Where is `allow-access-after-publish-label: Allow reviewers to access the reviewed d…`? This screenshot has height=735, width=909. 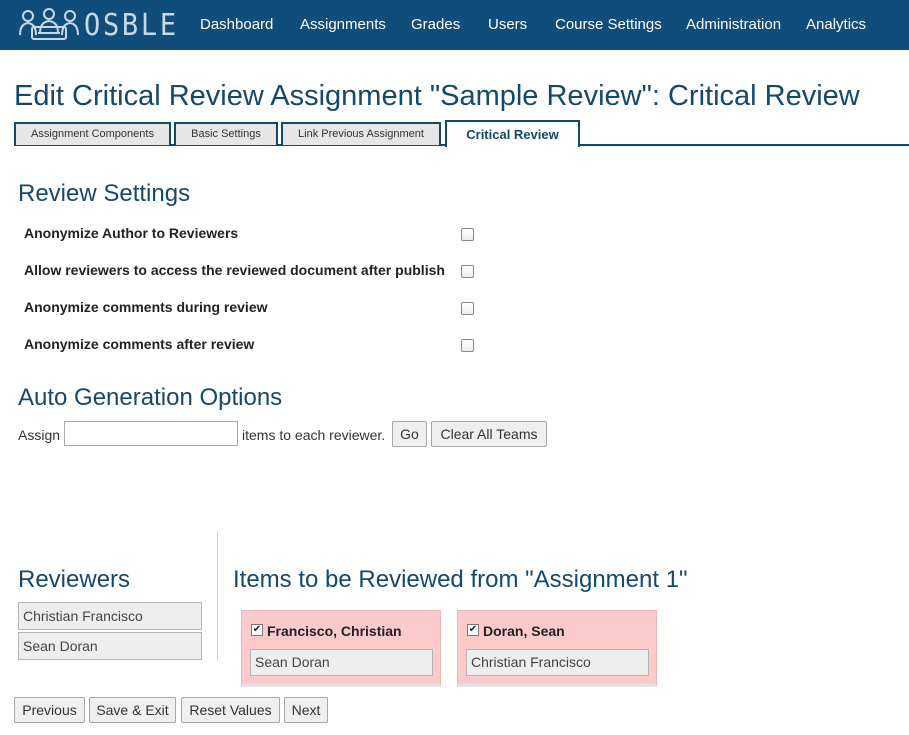 allow-access-after-publish-label: Allow reviewers to access the reviewed d… is located at coordinates (234, 270).